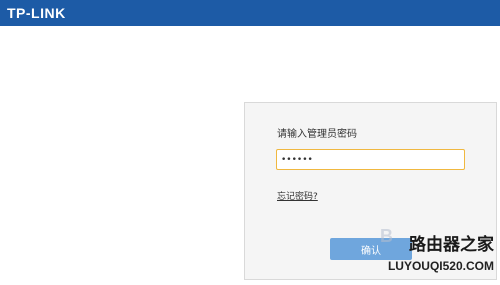  I want to click on tp-link-logo: TP-LINK, so click(36, 13).